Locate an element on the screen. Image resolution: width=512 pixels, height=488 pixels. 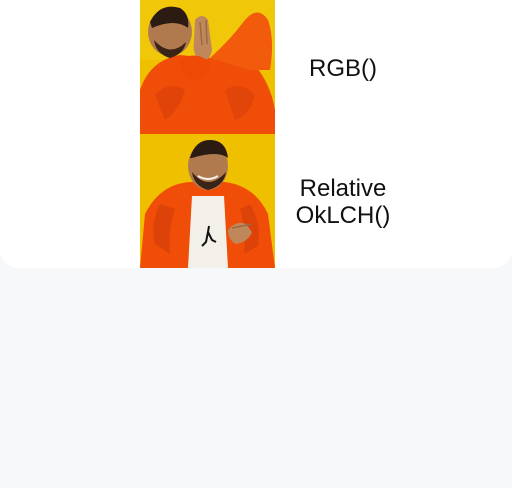
top-caption-text: RGB() is located at coordinates (343, 68).